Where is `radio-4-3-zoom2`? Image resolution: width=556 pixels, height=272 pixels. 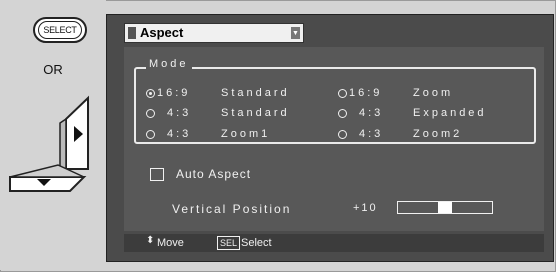
radio-4-3-zoom2 is located at coordinates (342, 134).